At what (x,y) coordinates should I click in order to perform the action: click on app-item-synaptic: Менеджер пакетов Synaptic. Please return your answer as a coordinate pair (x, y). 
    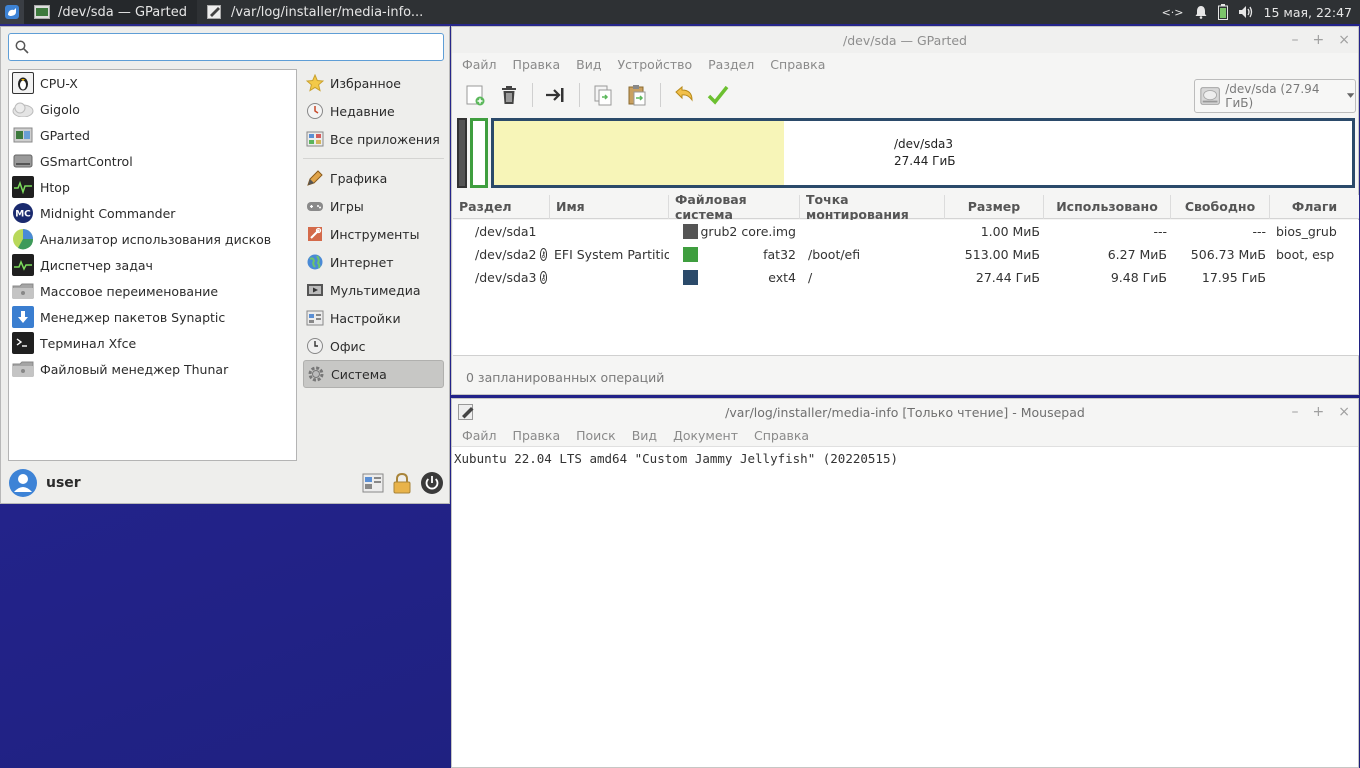
    Looking at the image, I should click on (152, 317).